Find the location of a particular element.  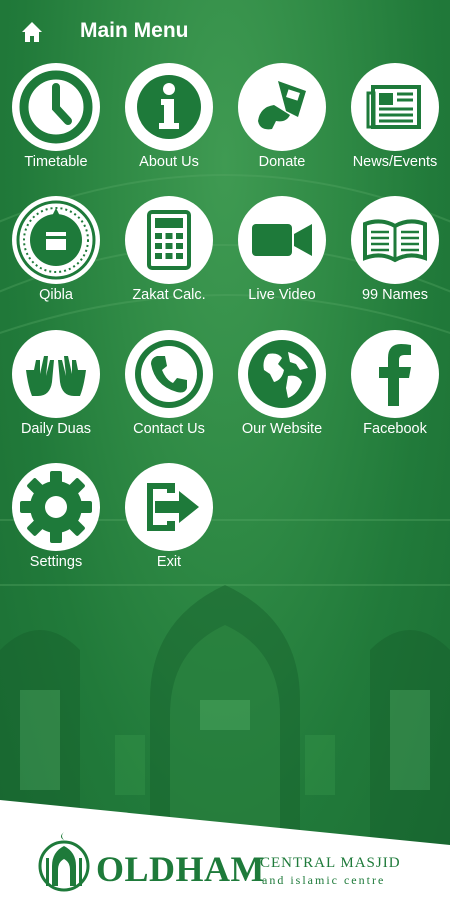

menu-item-our-website: Our Website is located at coordinates (282, 390).